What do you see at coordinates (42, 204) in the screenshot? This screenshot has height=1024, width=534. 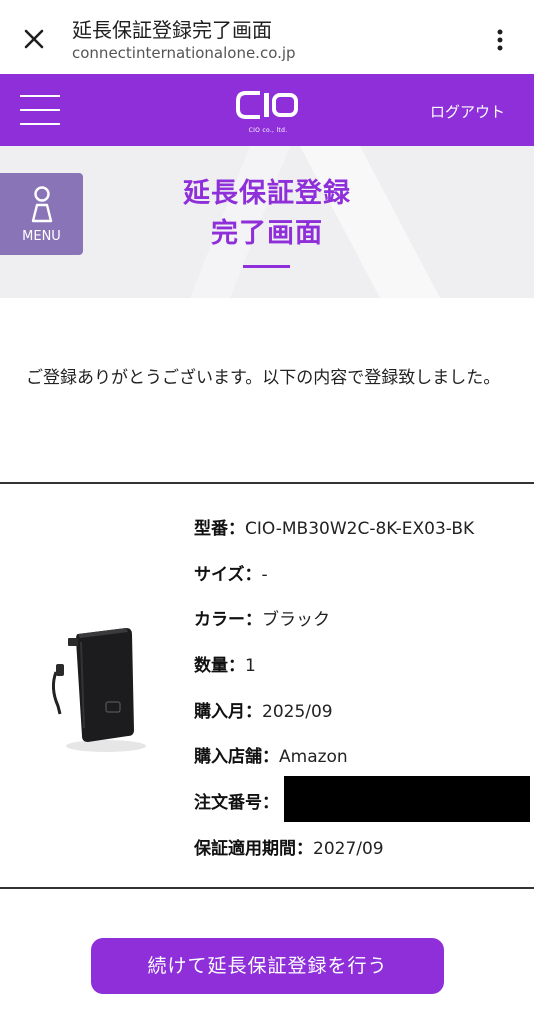 I see `user-icon` at bounding box center [42, 204].